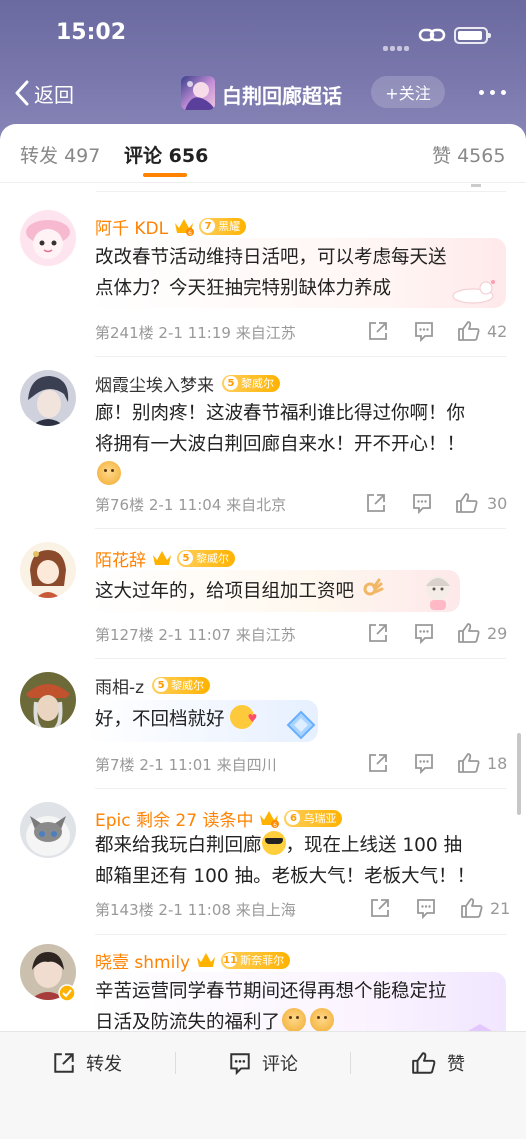 The image size is (526, 1139). What do you see at coordinates (256, 960) in the screenshot?
I see `fan-badge: 11 斯奈菲尔` at bounding box center [256, 960].